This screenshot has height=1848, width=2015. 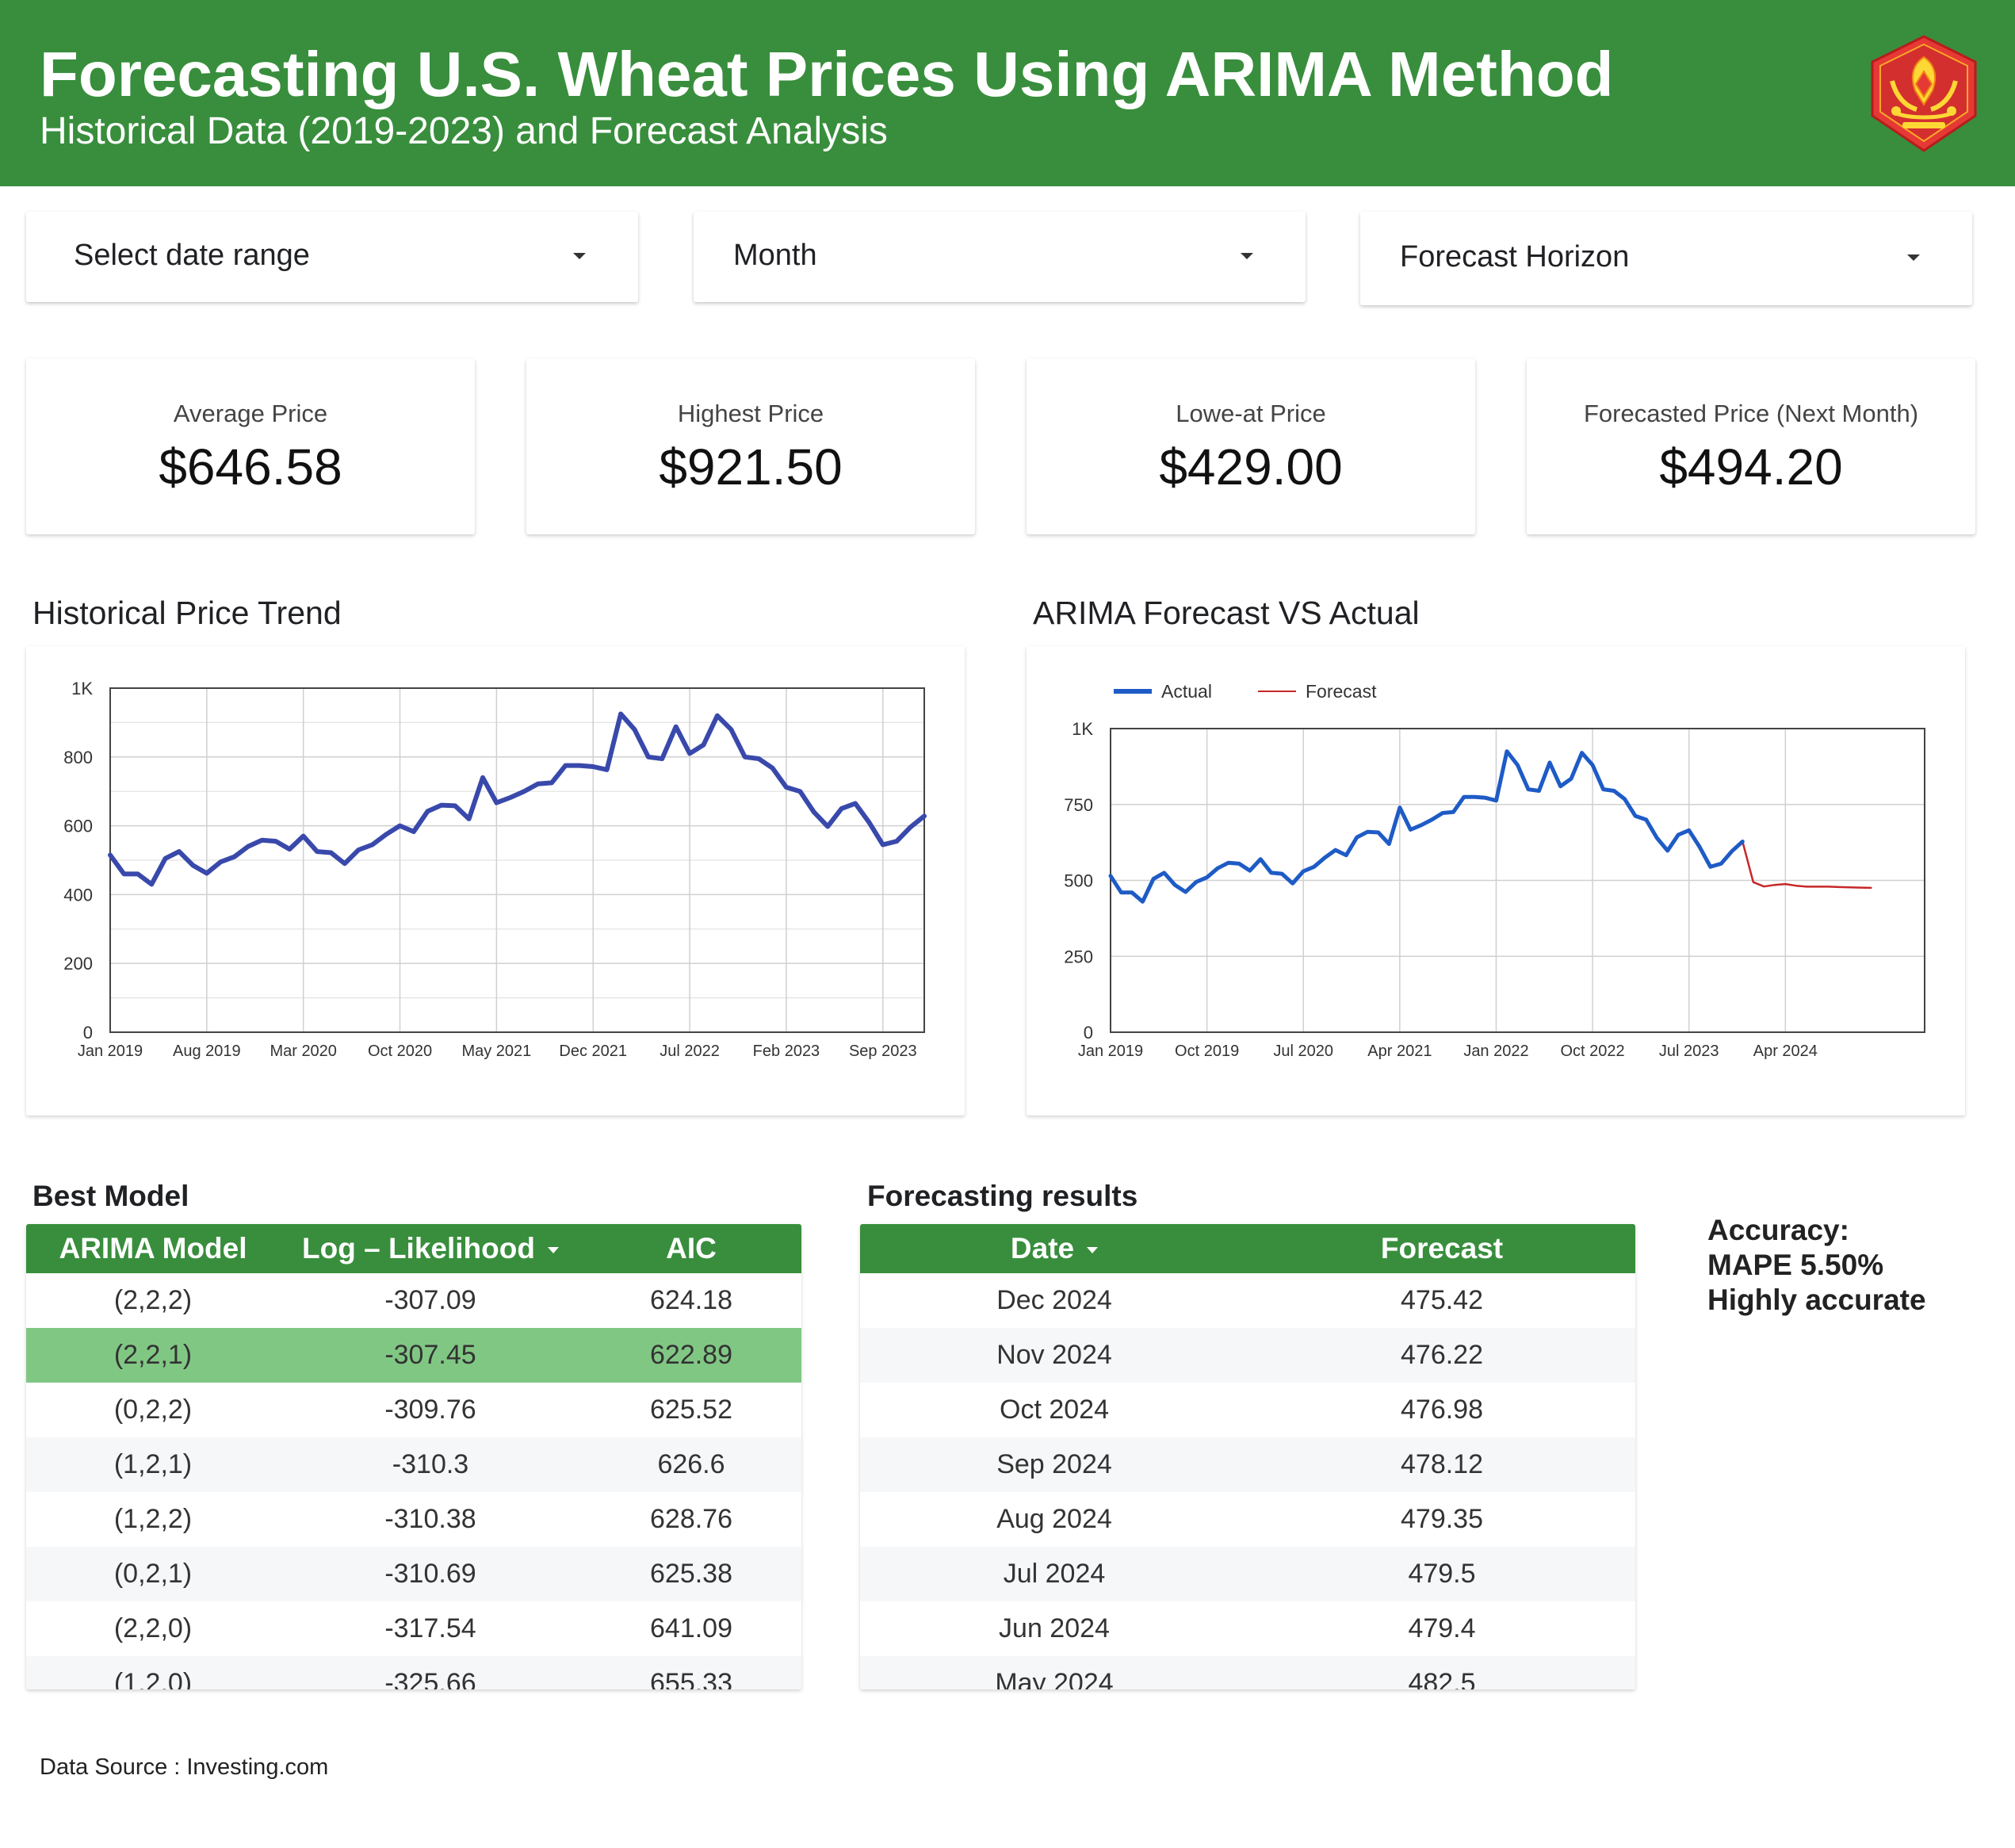 I want to click on x-tick-label: May 2021, so click(x=496, y=1051).